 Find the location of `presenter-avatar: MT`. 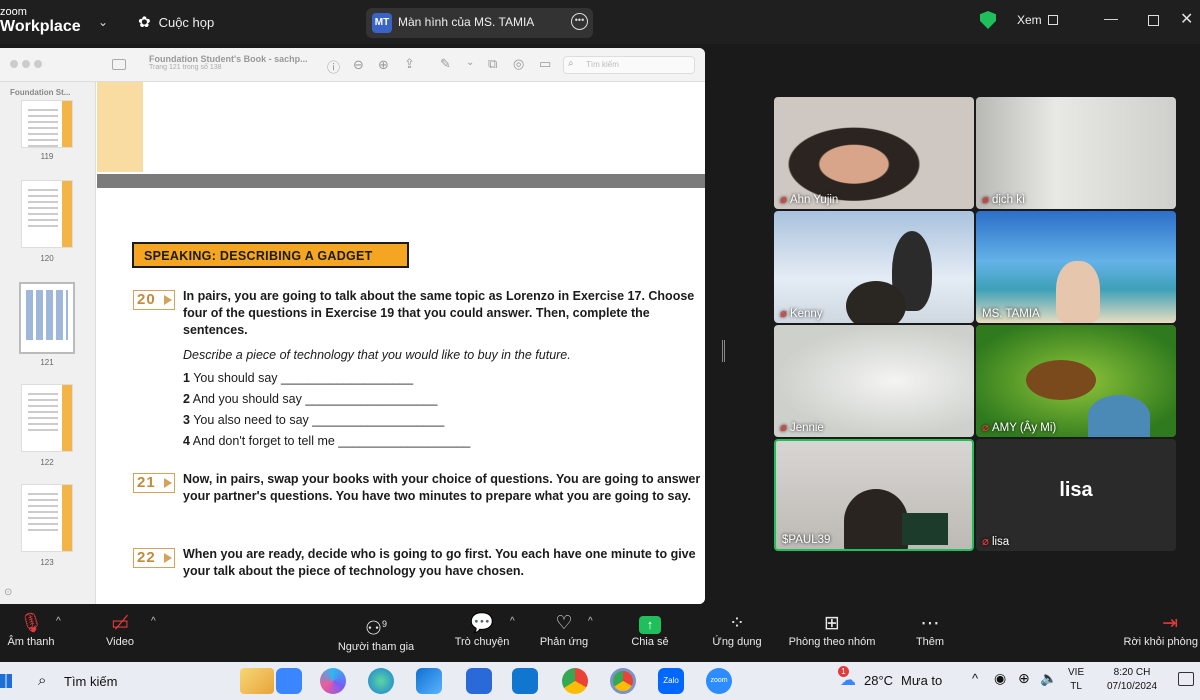

presenter-avatar: MT is located at coordinates (382, 23).